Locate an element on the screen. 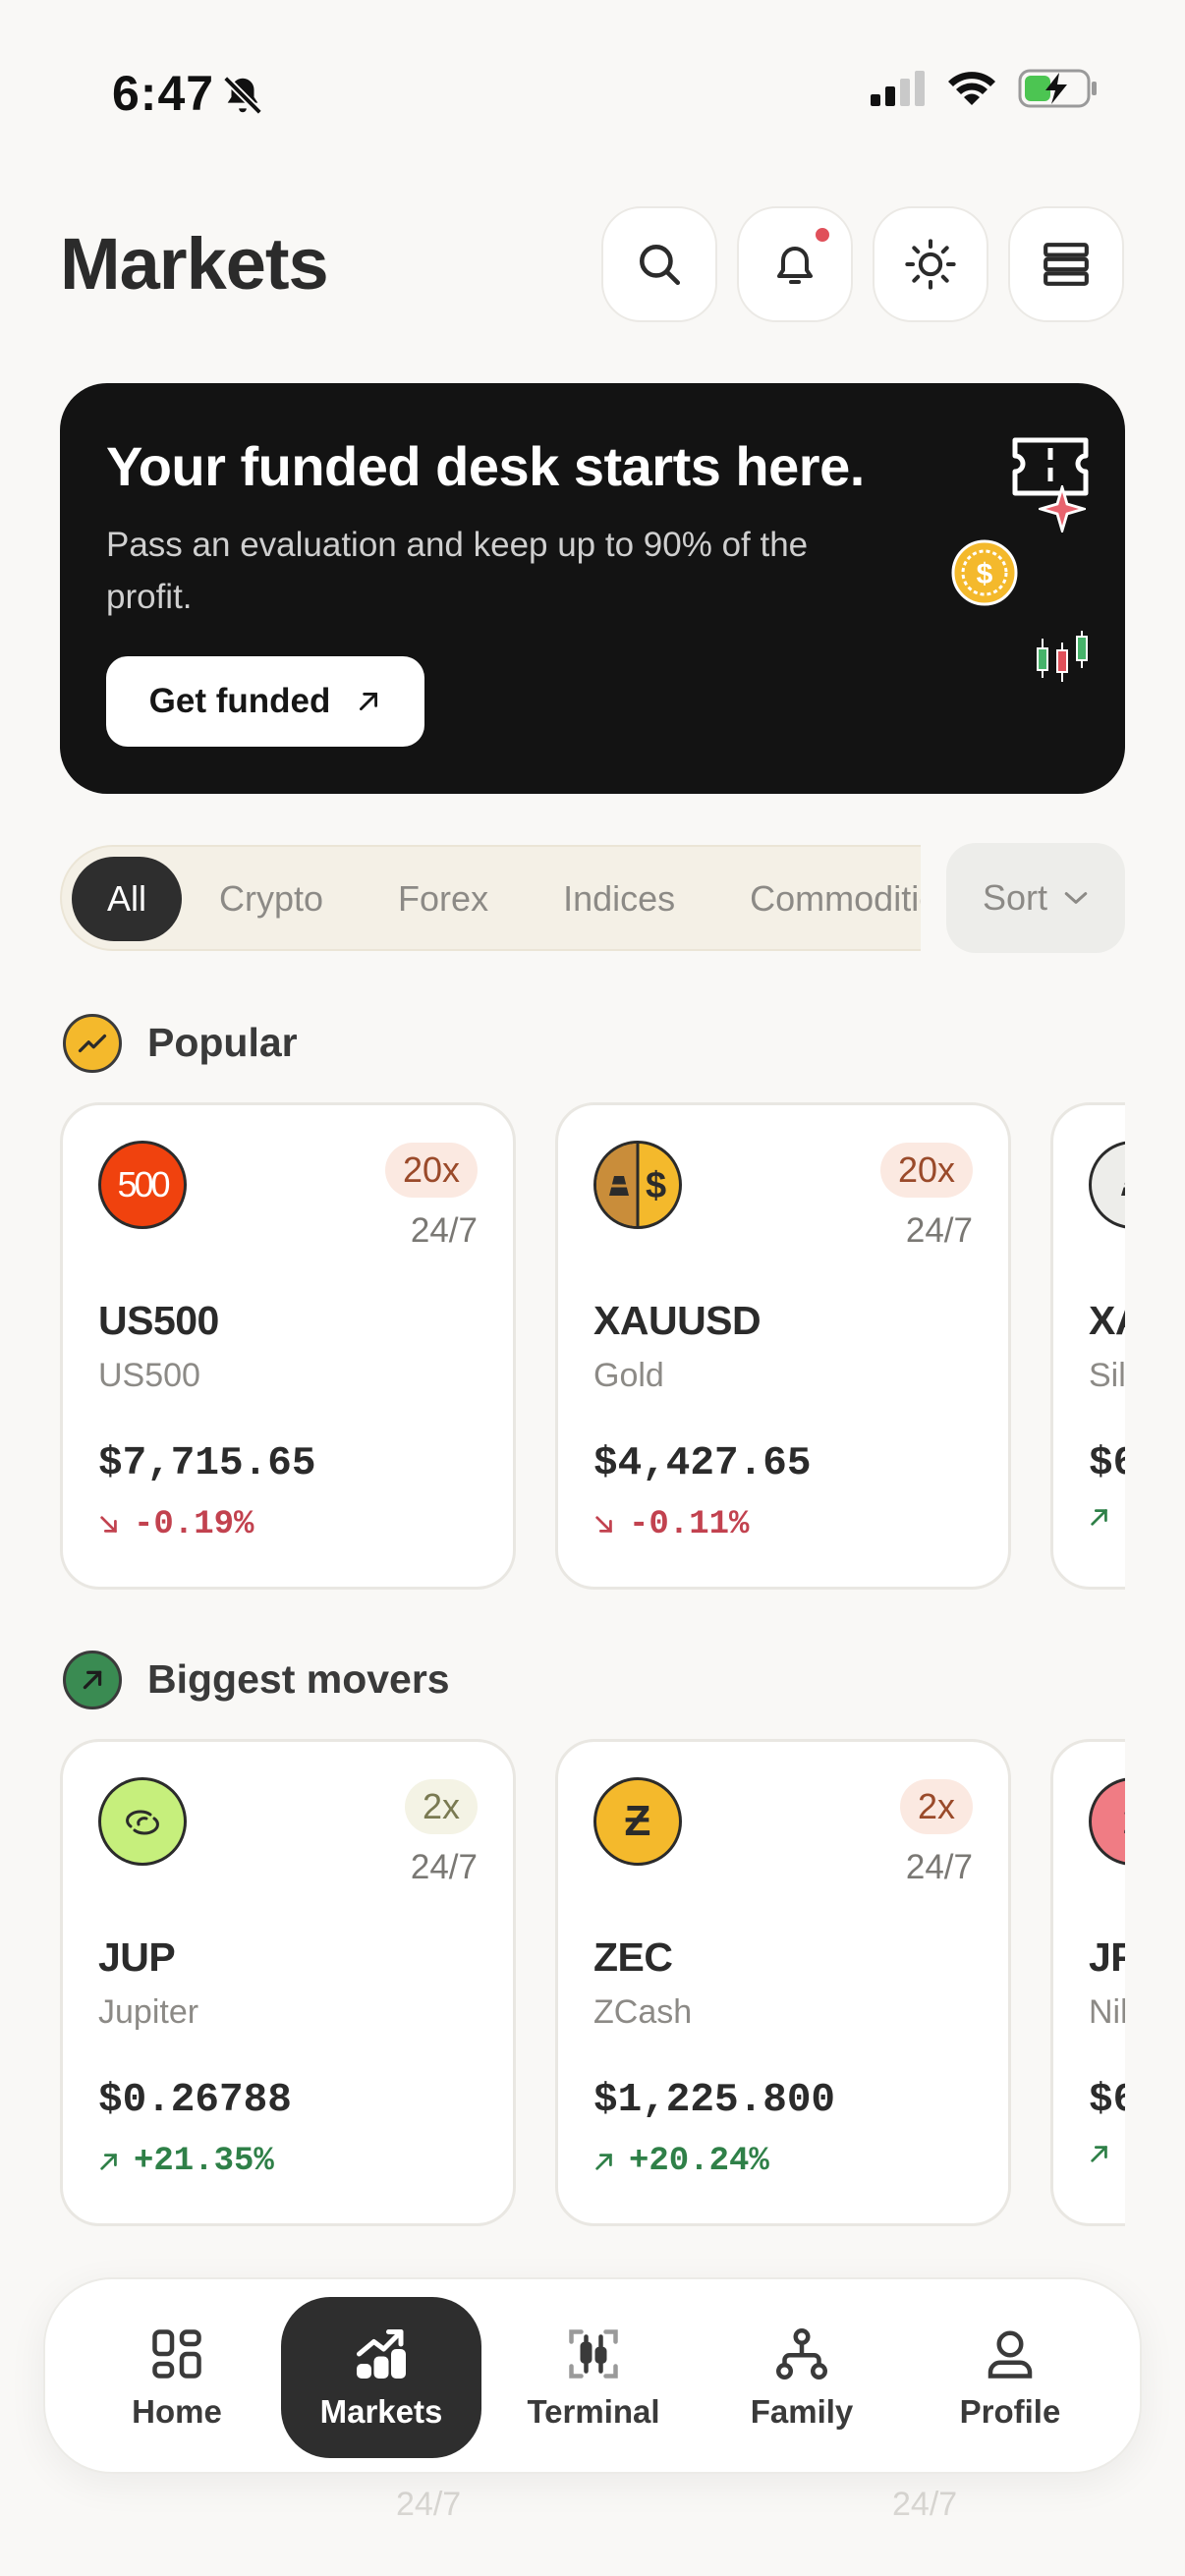 This screenshot has width=1185, height=2576. chevron-down-icon is located at coordinates (1076, 898).